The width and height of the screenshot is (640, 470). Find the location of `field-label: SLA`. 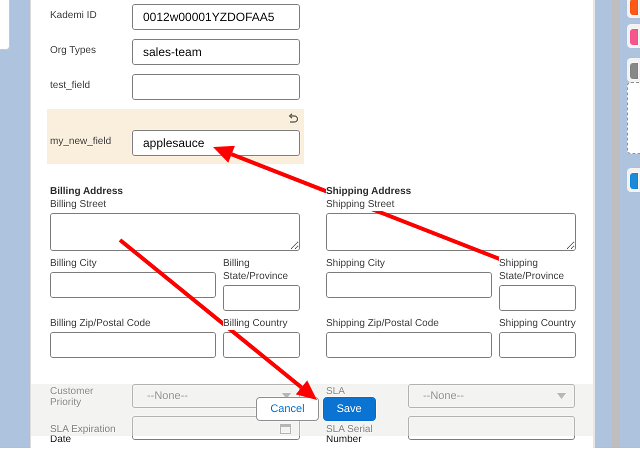

field-label: SLA is located at coordinates (335, 392).